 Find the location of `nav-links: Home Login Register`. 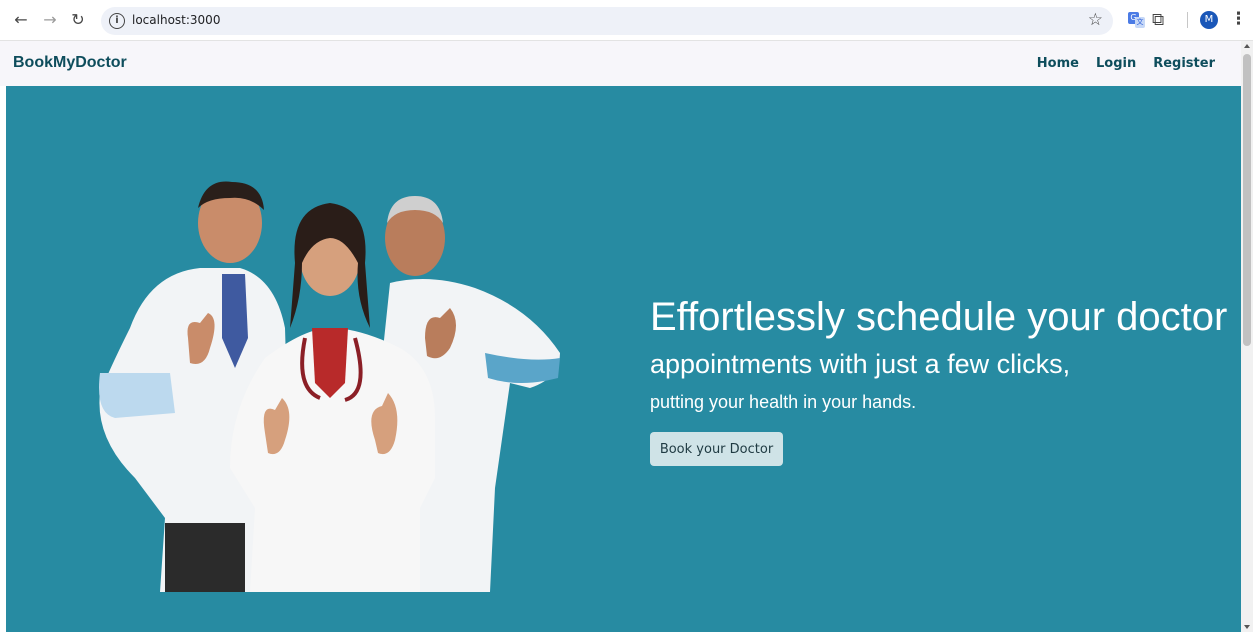

nav-links: Home Login Register is located at coordinates (1126, 63).